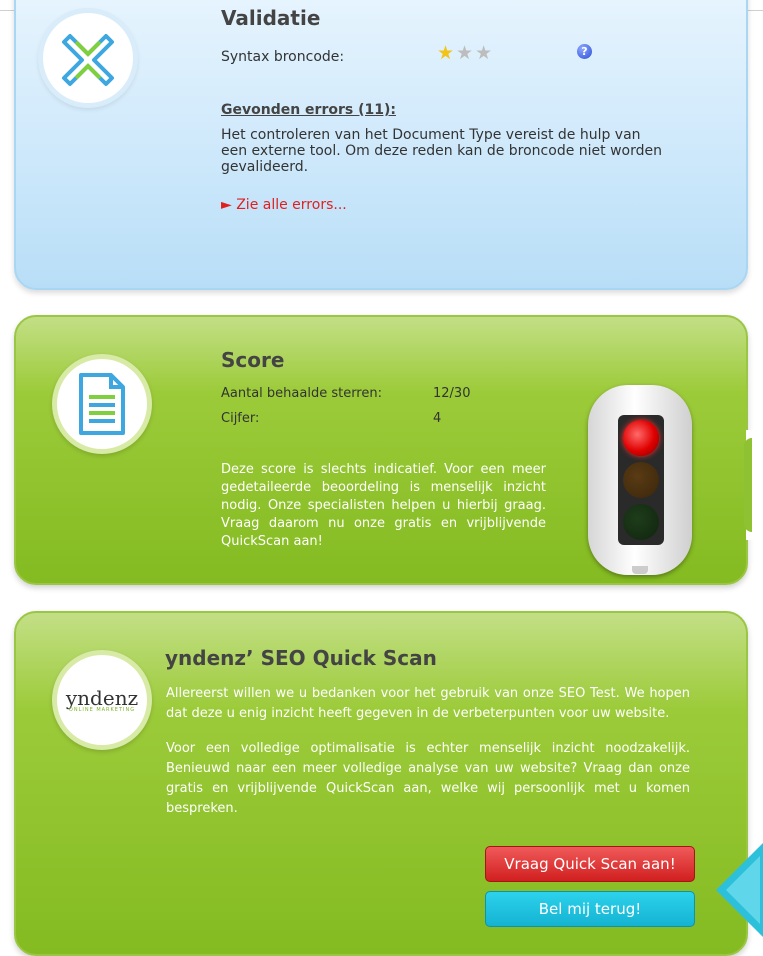 The image size is (763, 956). I want to click on logo-circle: yndenz ONLINE MARKETING, so click(102, 700).